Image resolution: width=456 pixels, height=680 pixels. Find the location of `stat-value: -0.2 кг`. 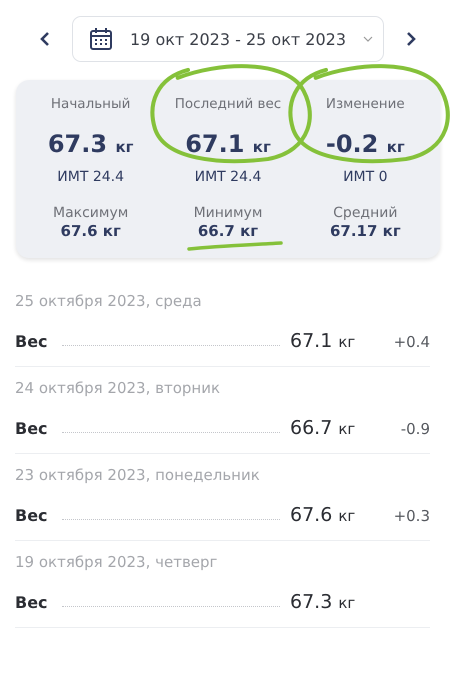

stat-value: -0.2 кг is located at coordinates (365, 145).